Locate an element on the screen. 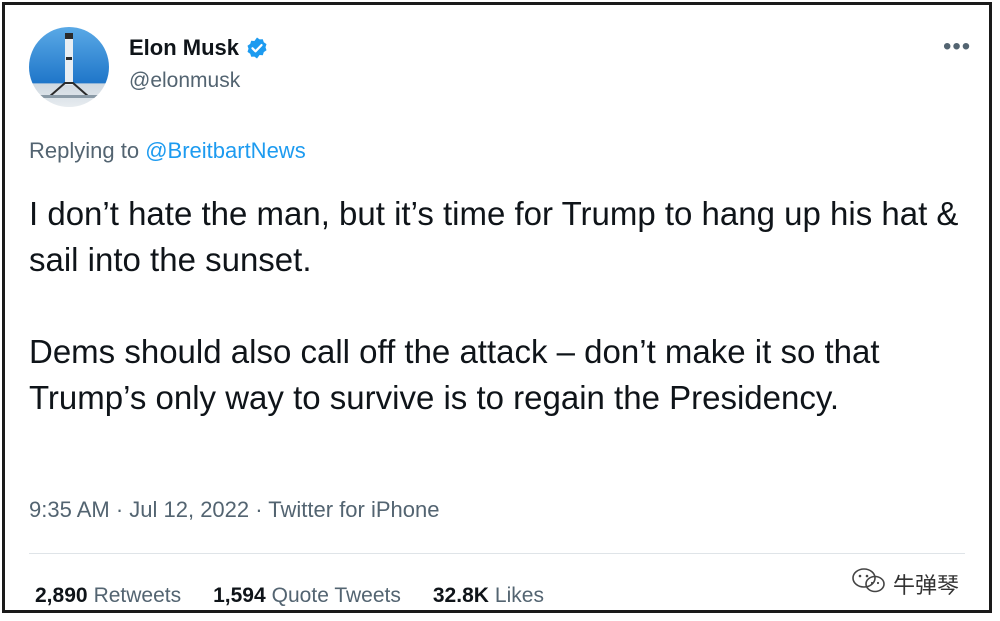 The height and width of the screenshot is (621, 1000). quote-tweets-stat: 1,594 Quote Tweets is located at coordinates (307, 596).